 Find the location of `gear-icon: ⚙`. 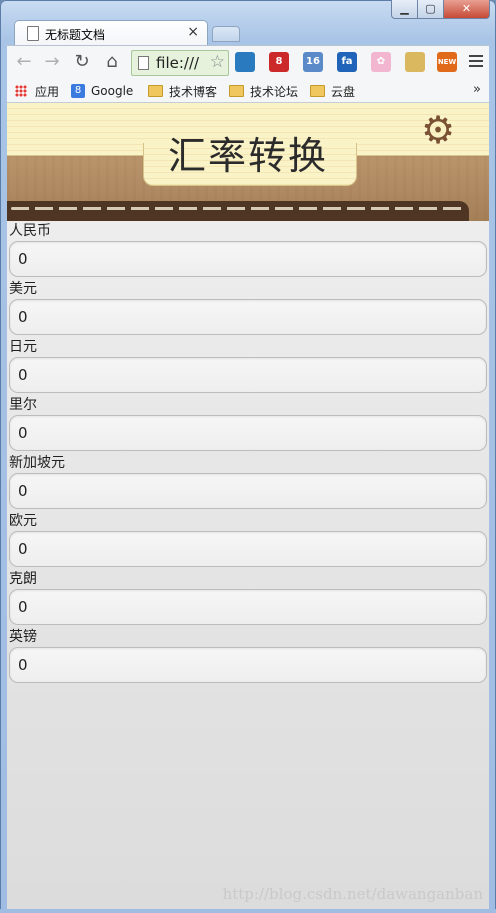

gear-icon: ⚙ is located at coordinates (438, 130).